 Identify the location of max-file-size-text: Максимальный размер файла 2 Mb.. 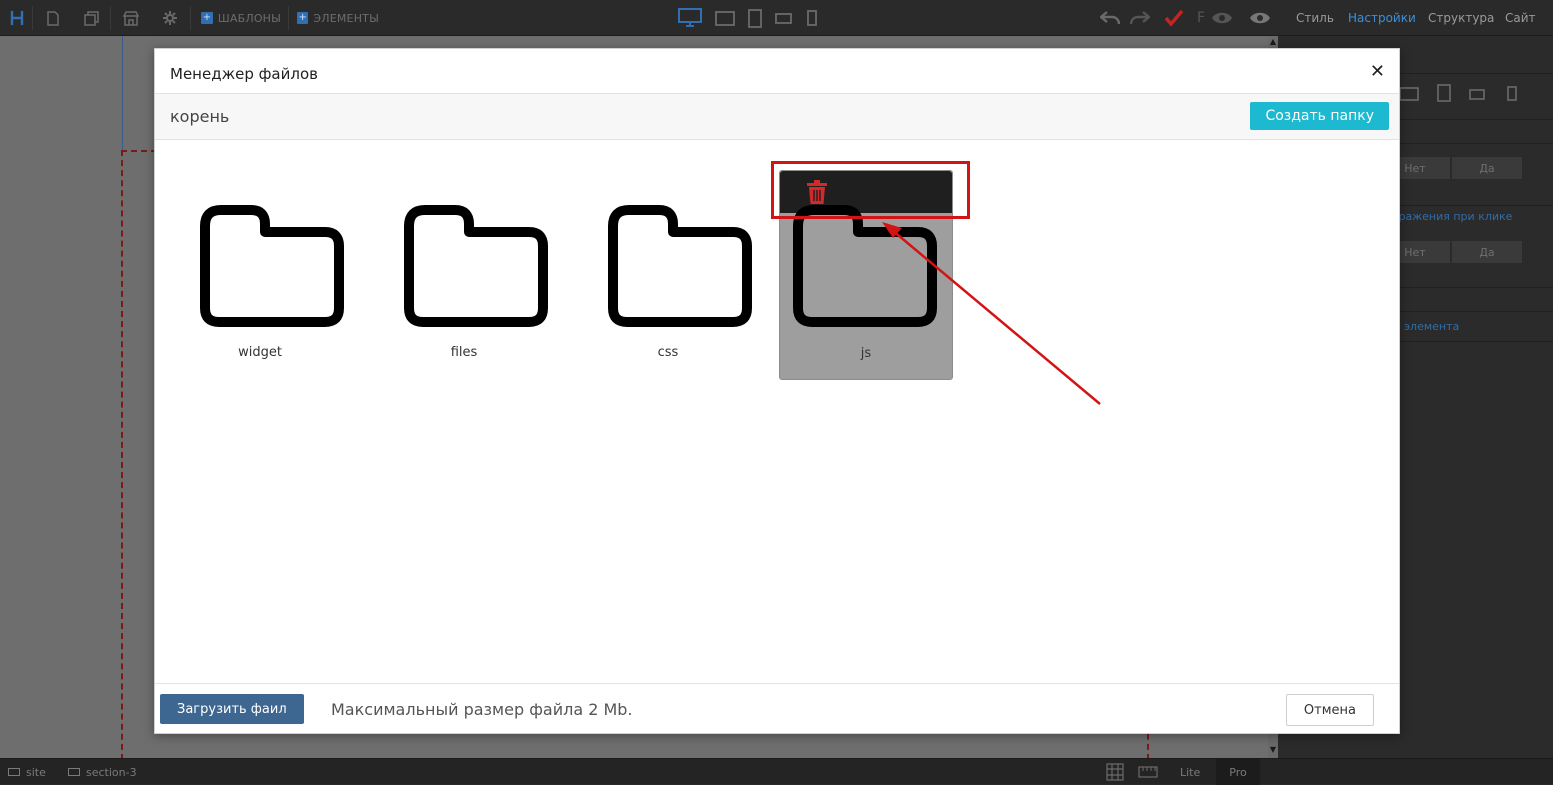
(482, 709).